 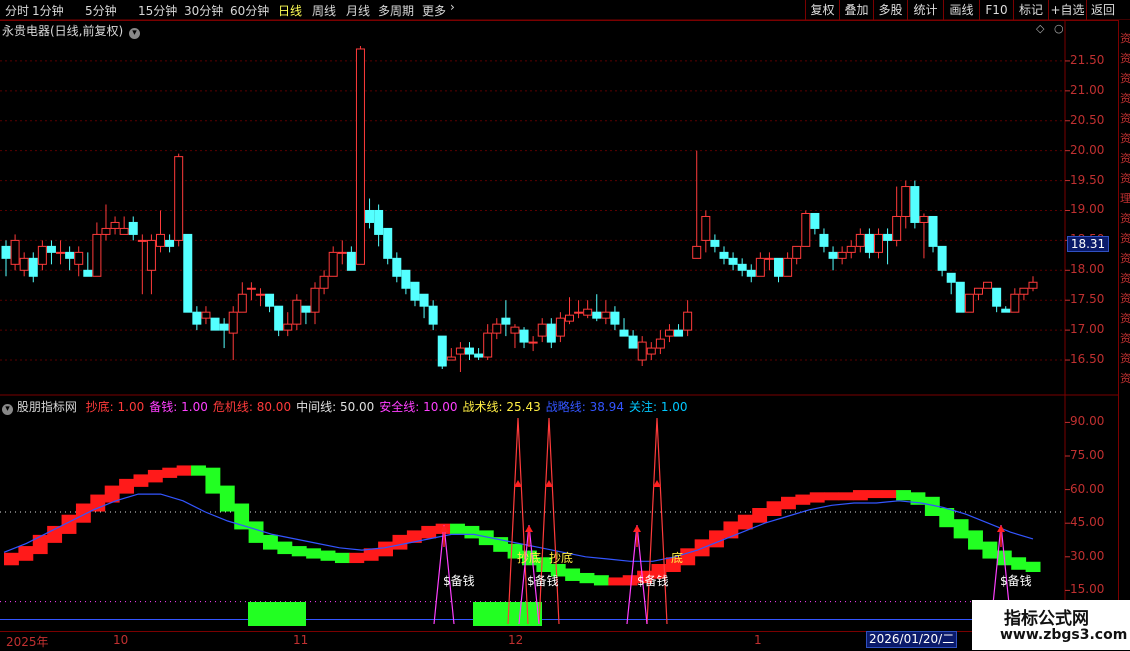 I want to click on indicator-collapse-icon: ▾, so click(x=7, y=409).